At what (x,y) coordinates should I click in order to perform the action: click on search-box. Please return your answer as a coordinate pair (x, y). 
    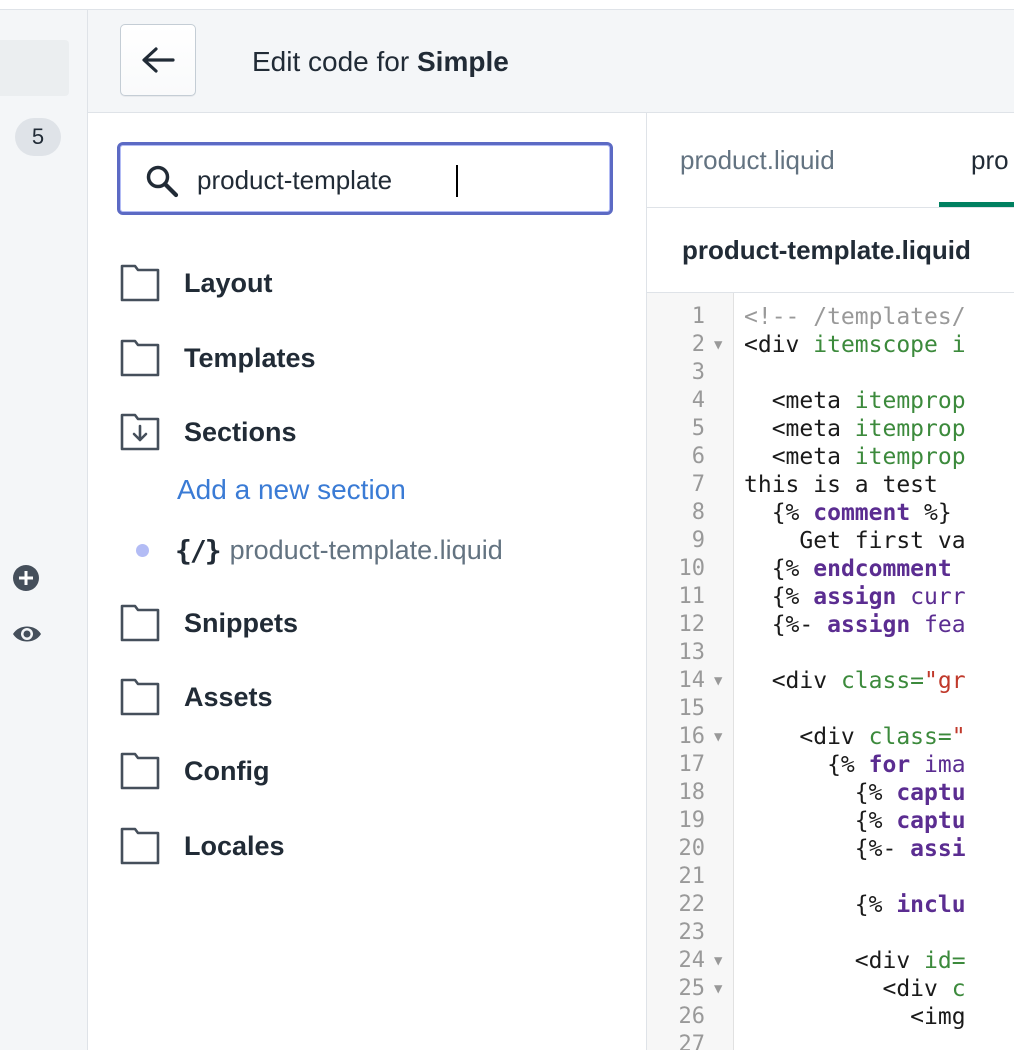
    Looking at the image, I should click on (365, 178).